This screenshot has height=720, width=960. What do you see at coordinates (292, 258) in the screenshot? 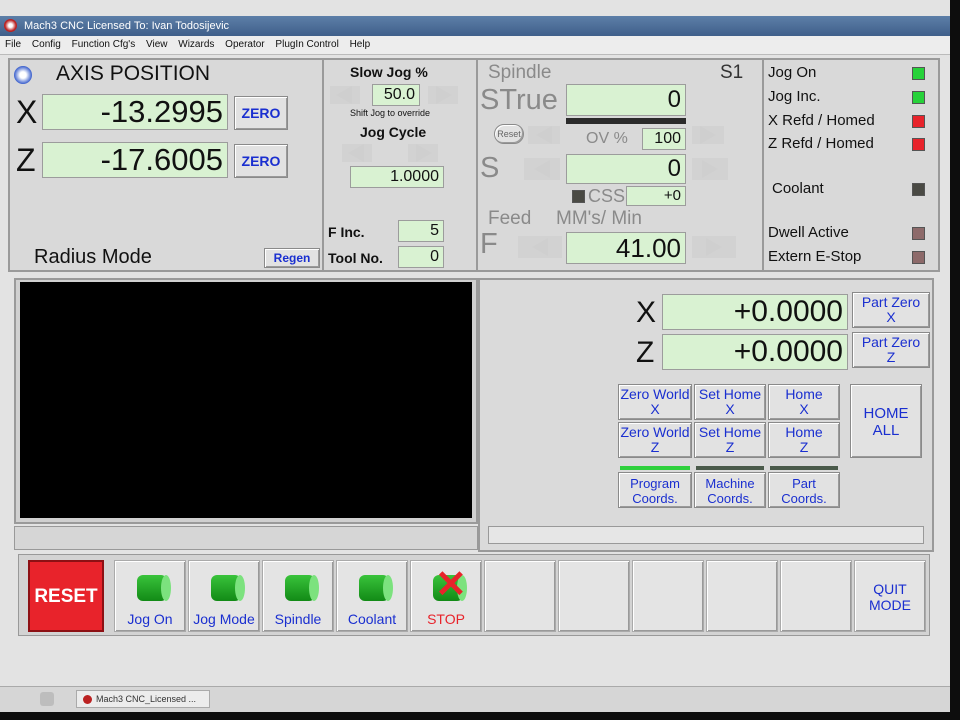
I see `regen-button: Regen` at bounding box center [292, 258].